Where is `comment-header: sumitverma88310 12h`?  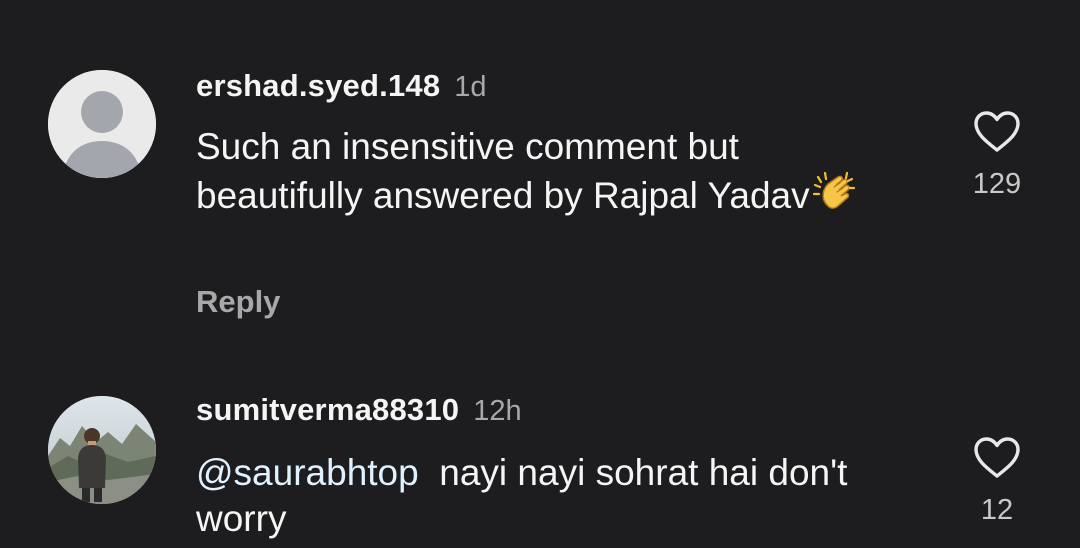 comment-header: sumitverma88310 12h is located at coordinates (359, 410).